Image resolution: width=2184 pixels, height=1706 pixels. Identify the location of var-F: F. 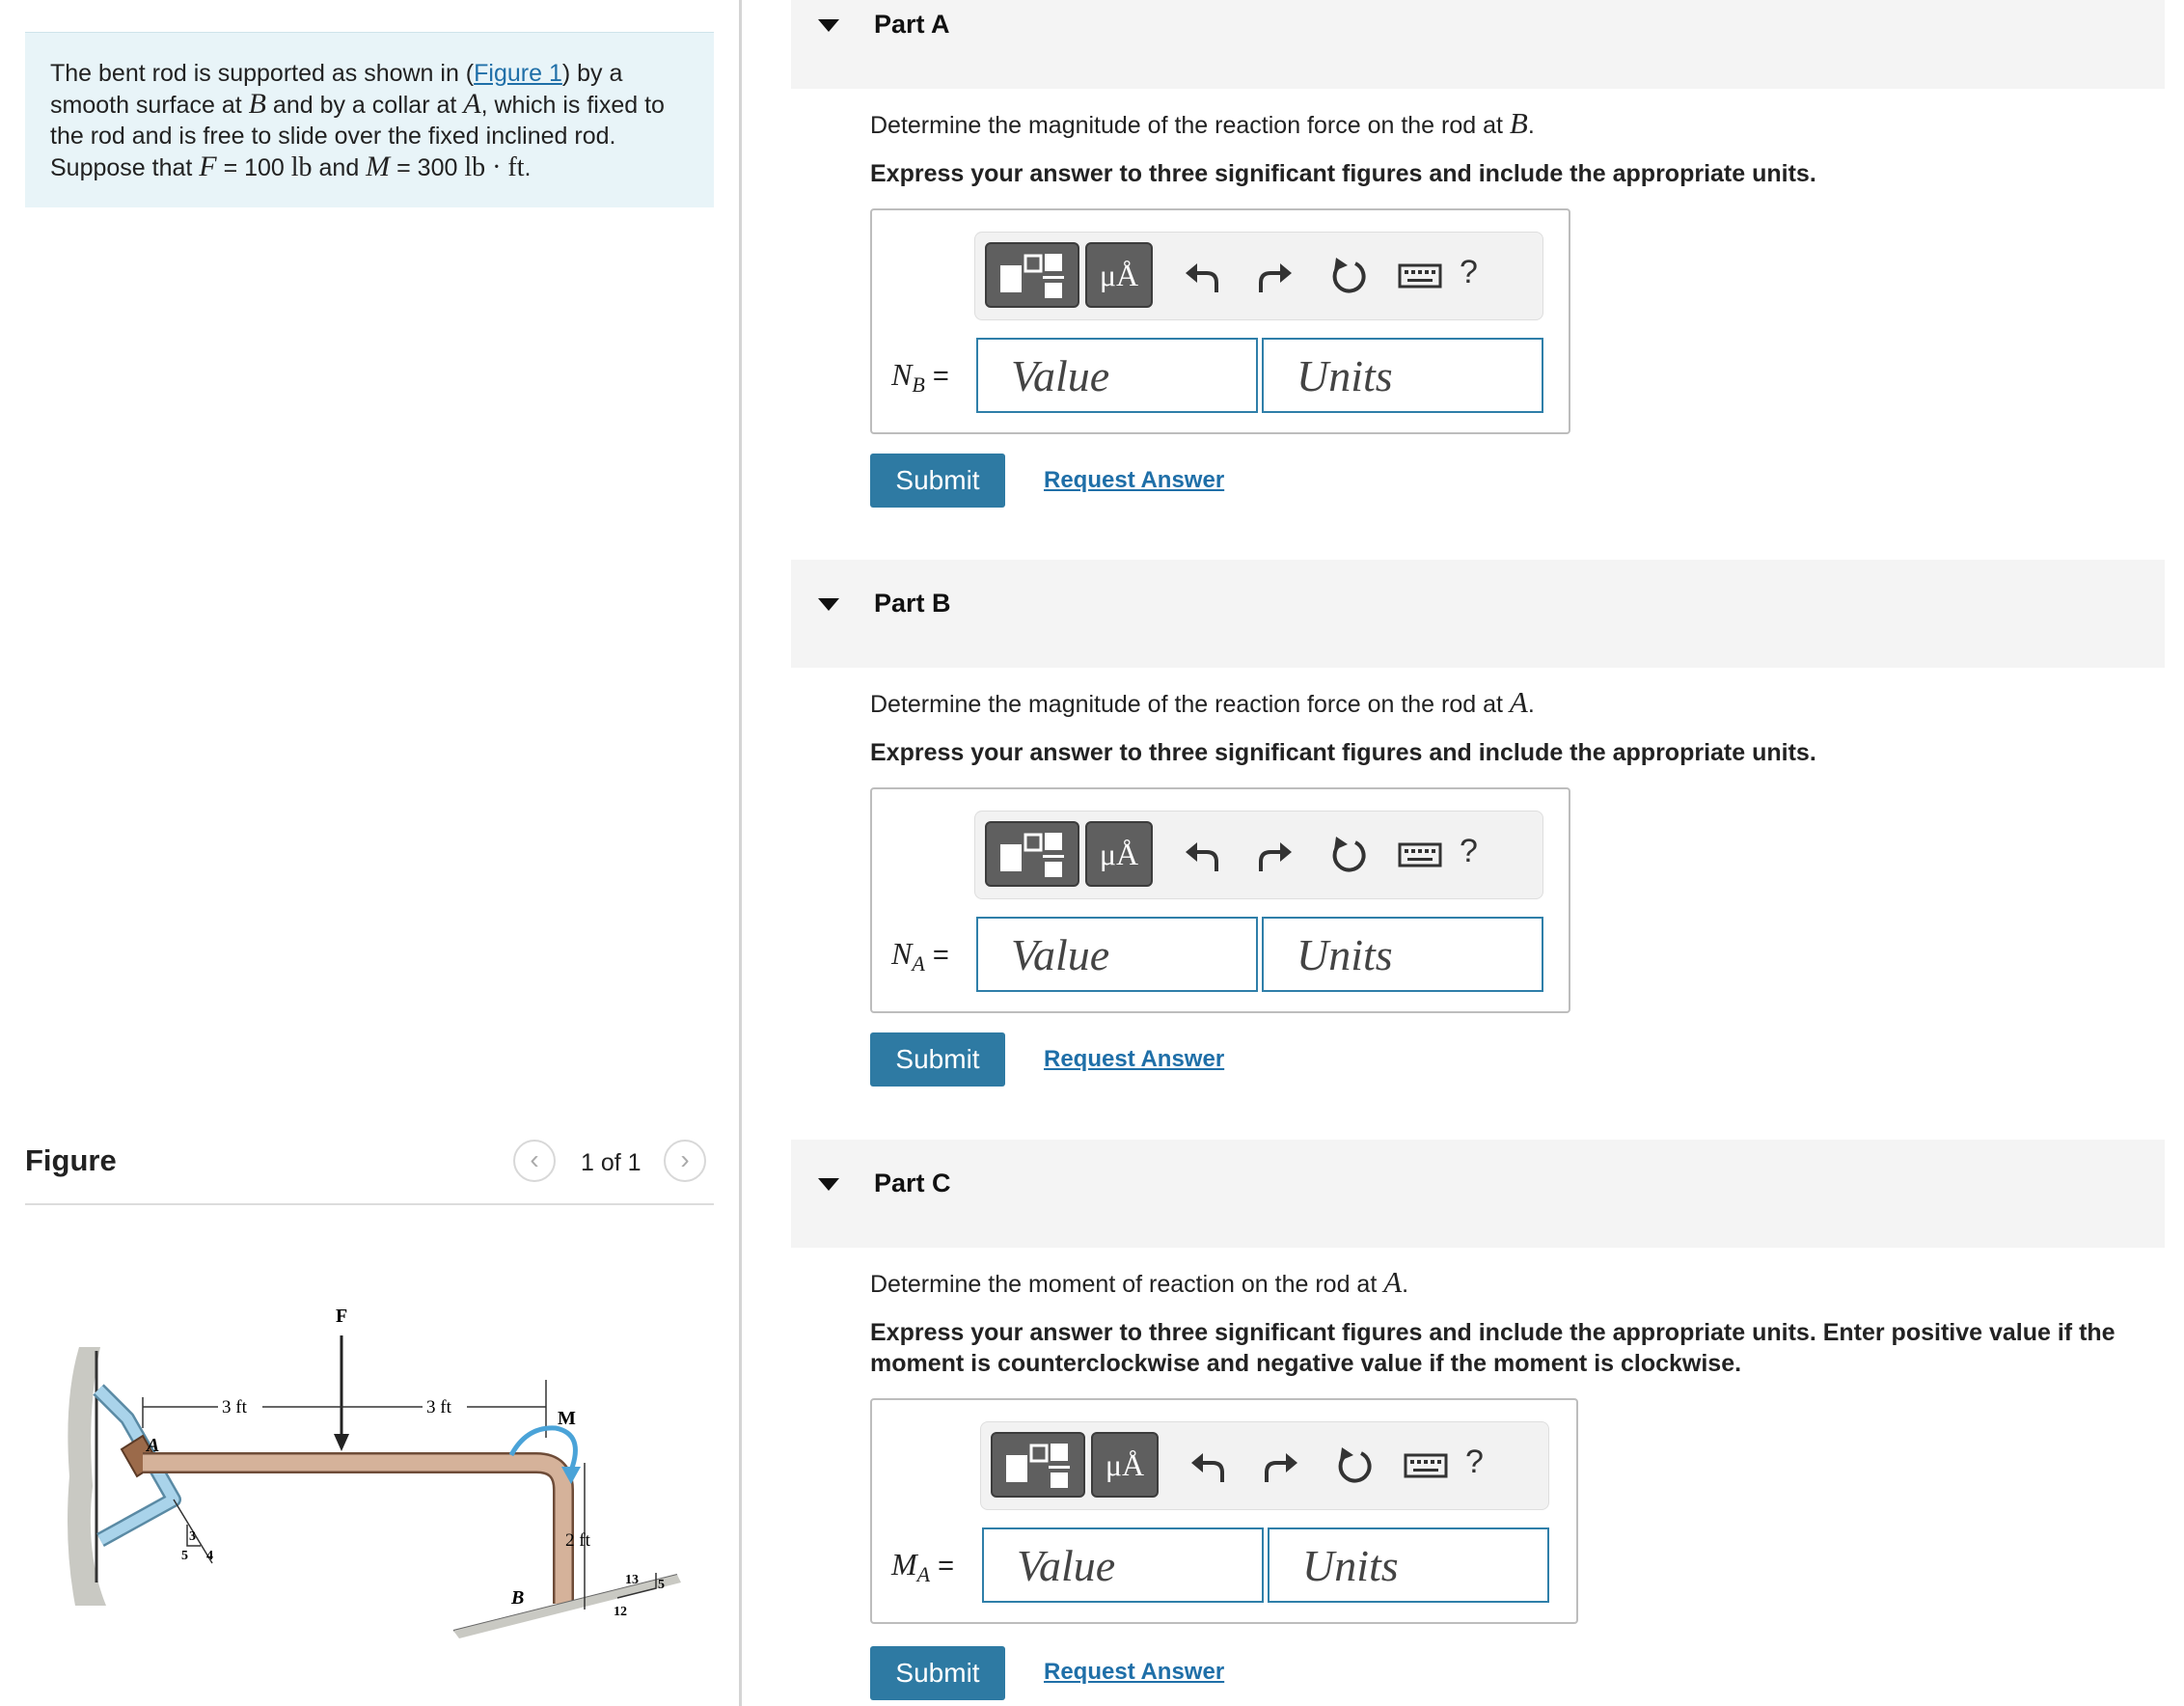
(208, 166).